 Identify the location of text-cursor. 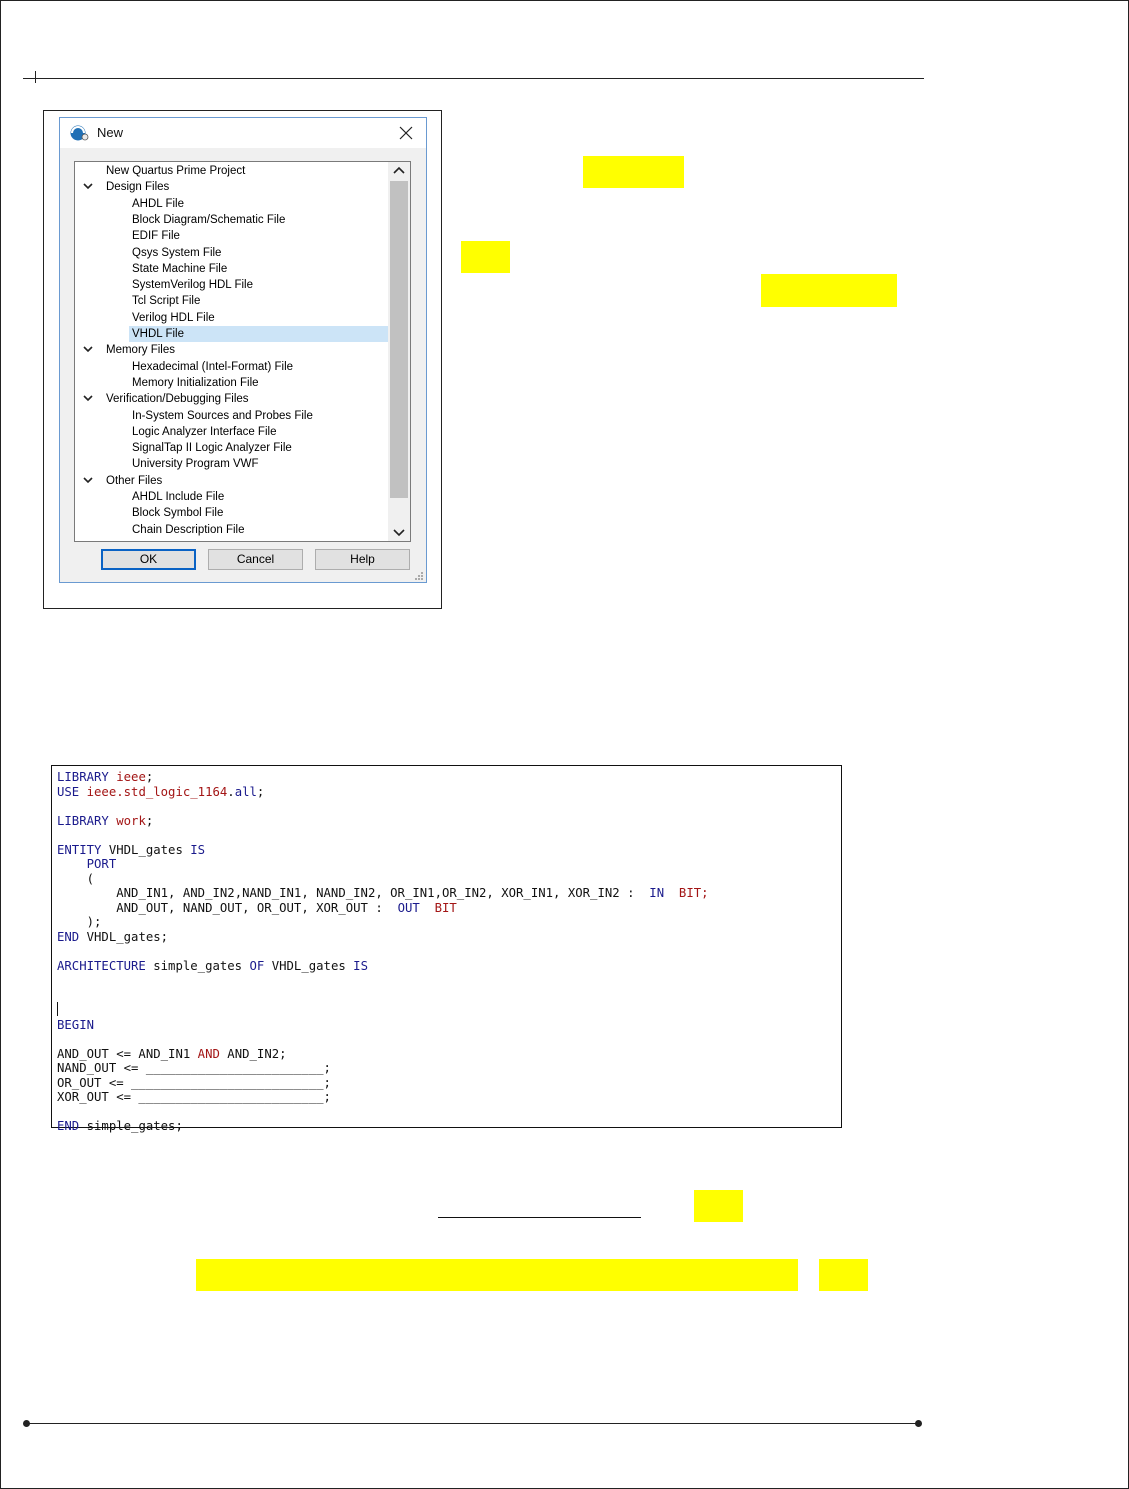
(57, 1009).